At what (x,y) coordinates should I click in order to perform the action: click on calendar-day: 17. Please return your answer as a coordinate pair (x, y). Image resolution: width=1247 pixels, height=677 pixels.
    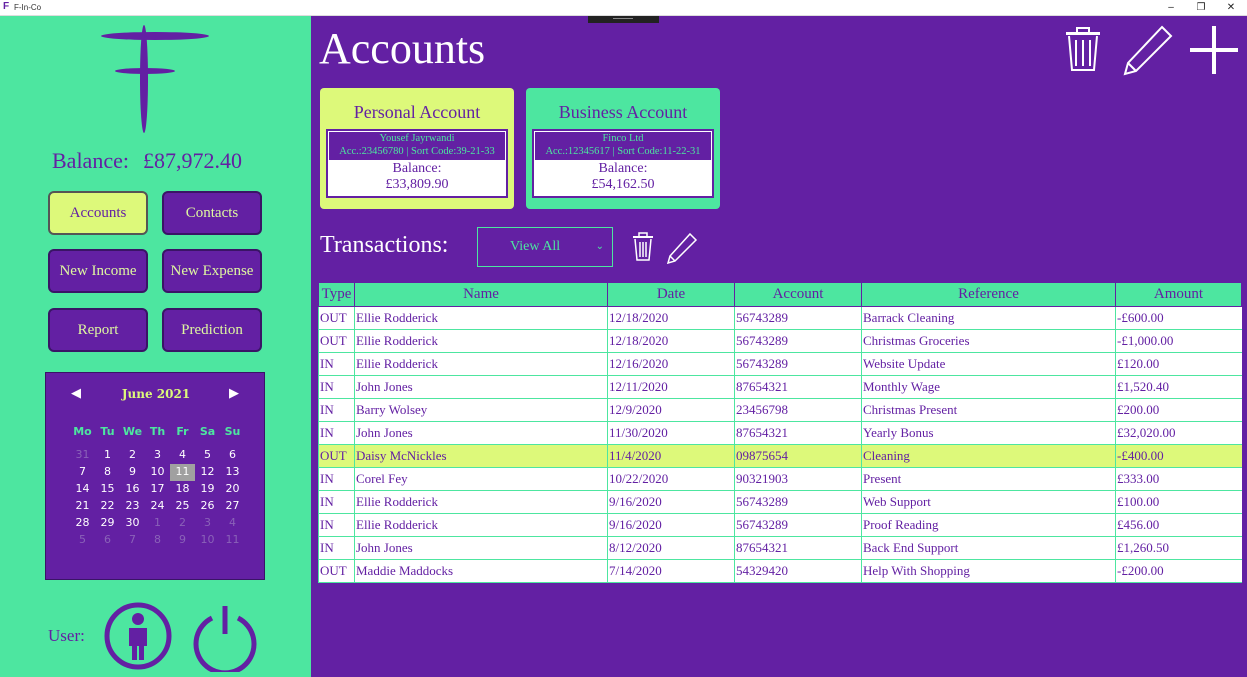
    Looking at the image, I should click on (157, 489).